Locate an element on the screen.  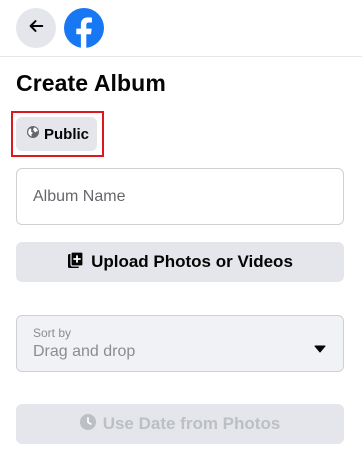
upload-photos-button: Upload Photos or Videos is located at coordinates (180, 262).